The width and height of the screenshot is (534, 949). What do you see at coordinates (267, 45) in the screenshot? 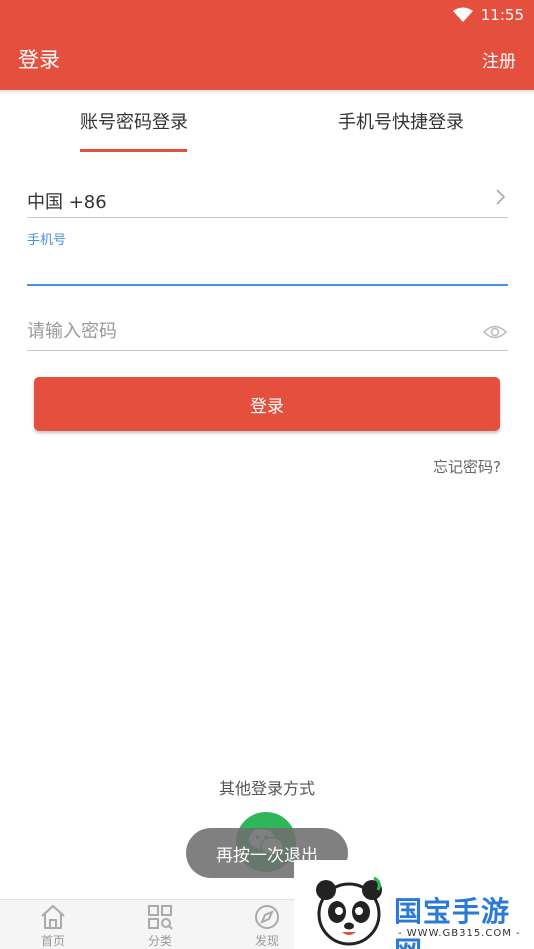
I see `app-bar: 11:55 登录 注册` at bounding box center [267, 45].